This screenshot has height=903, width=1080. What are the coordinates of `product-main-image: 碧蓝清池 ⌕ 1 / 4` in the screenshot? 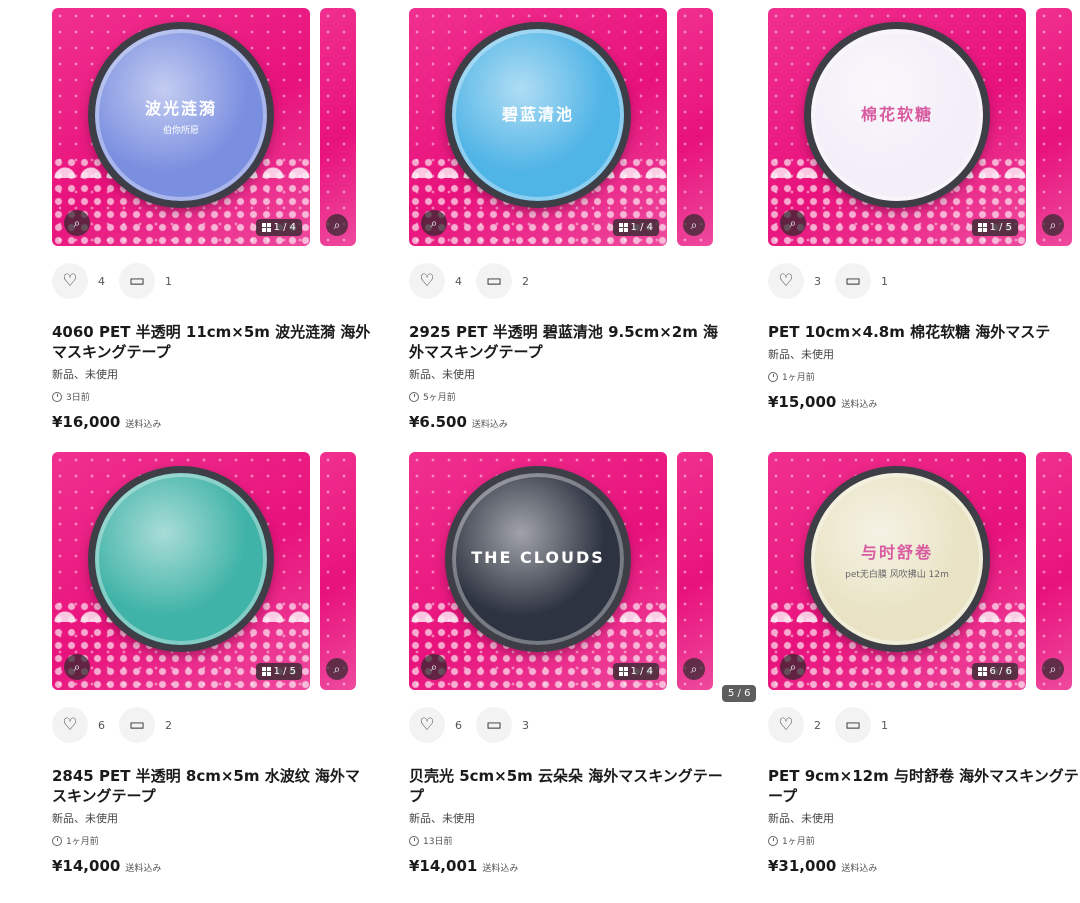 It's located at (538, 127).